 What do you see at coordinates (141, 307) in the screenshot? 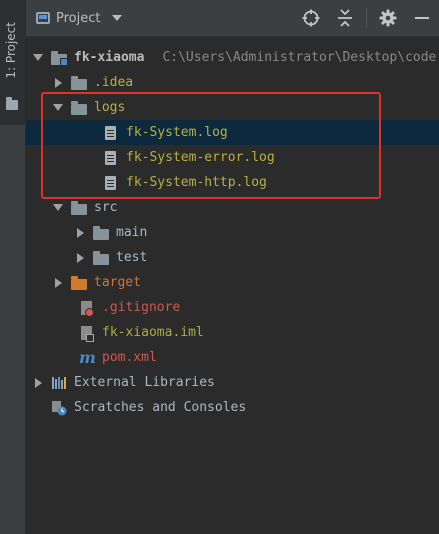
I see `file-label: .gitignore` at bounding box center [141, 307].